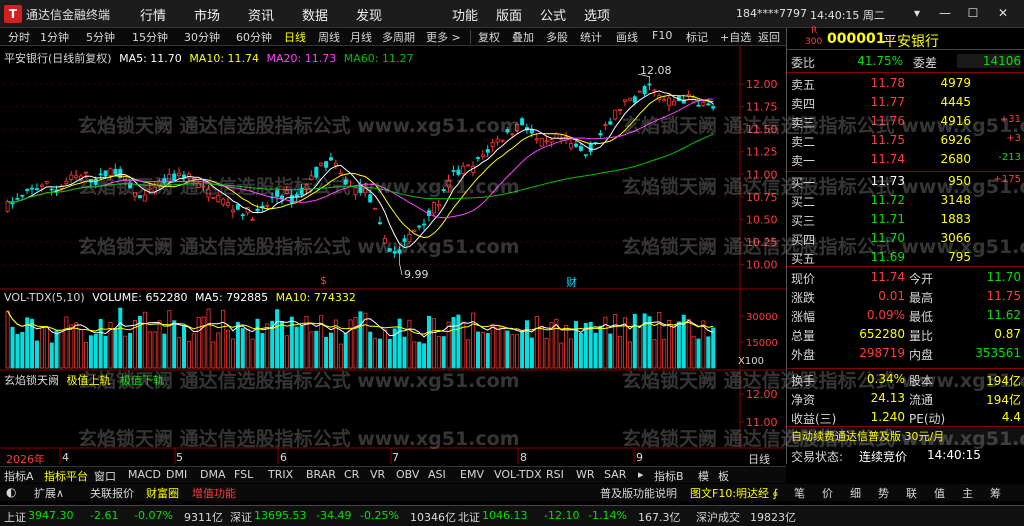 The image size is (1024, 526). I want to click on menu-gongshi: 公式, so click(553, 14).